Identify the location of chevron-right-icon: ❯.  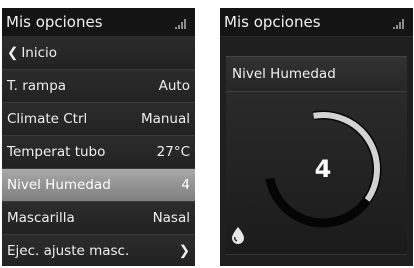
(184, 251).